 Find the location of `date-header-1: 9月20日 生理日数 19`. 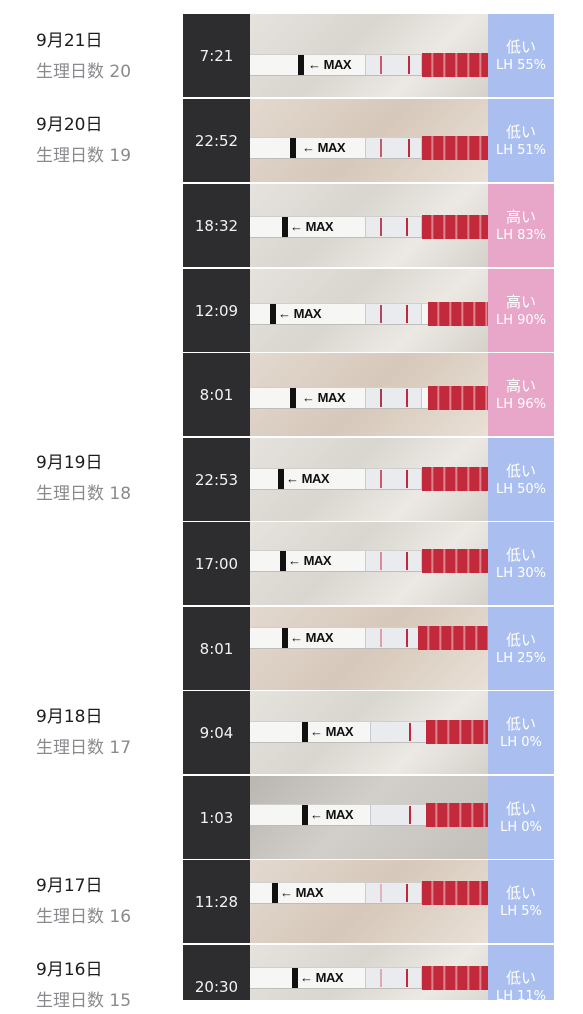

date-header-1: 9月20日 生理日数 19 is located at coordinates (83, 141).